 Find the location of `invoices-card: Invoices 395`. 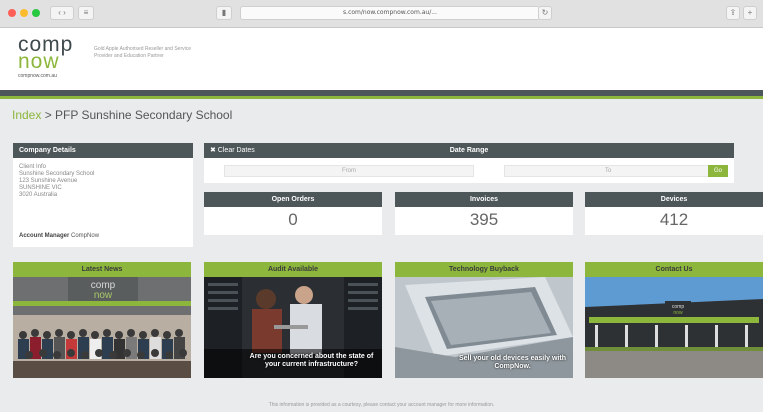

invoices-card: Invoices 395 is located at coordinates (484, 213).